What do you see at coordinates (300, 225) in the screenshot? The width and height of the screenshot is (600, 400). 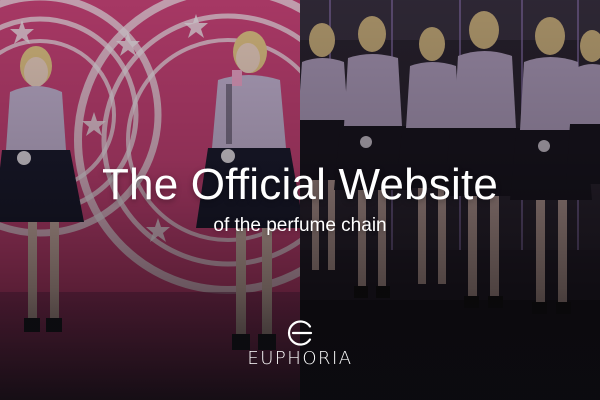 I see `hero-subline: of the perfume chain` at bounding box center [300, 225].